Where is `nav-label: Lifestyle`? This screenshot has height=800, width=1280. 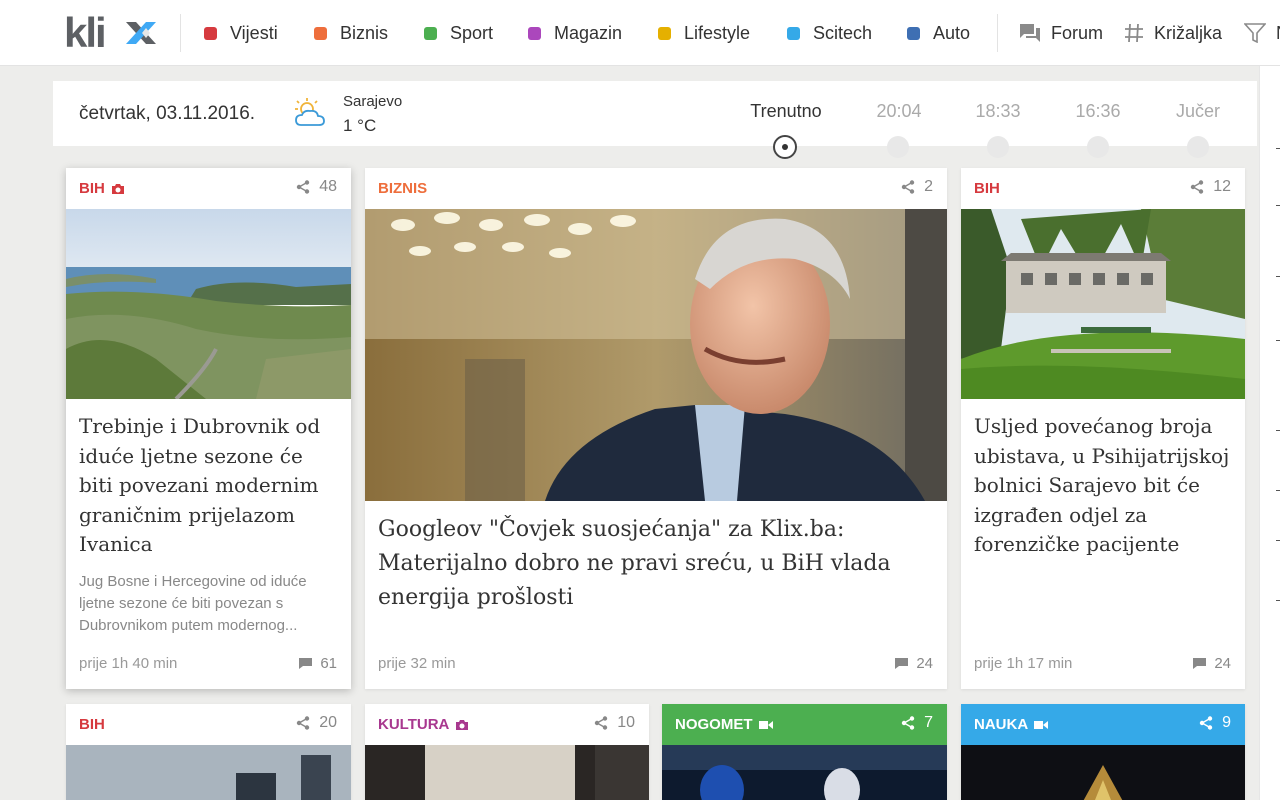 nav-label: Lifestyle is located at coordinates (717, 32).